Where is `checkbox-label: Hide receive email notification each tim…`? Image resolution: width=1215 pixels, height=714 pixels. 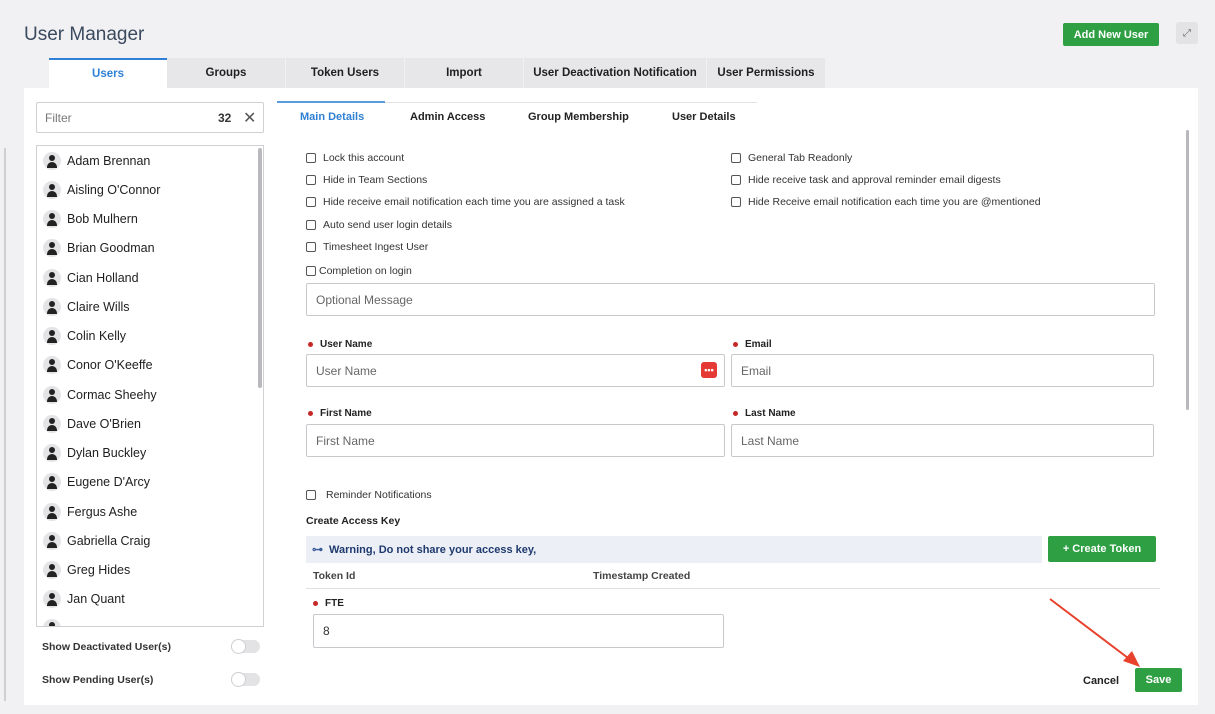 checkbox-label: Hide receive email notification each tim… is located at coordinates (474, 202).